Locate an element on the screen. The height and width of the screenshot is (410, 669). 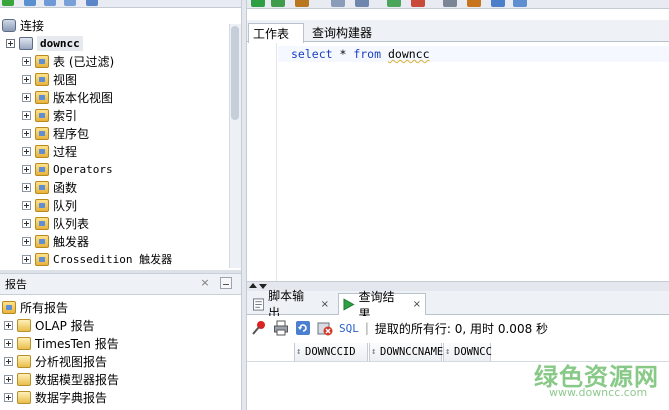
sql-star: * is located at coordinates (343, 54).